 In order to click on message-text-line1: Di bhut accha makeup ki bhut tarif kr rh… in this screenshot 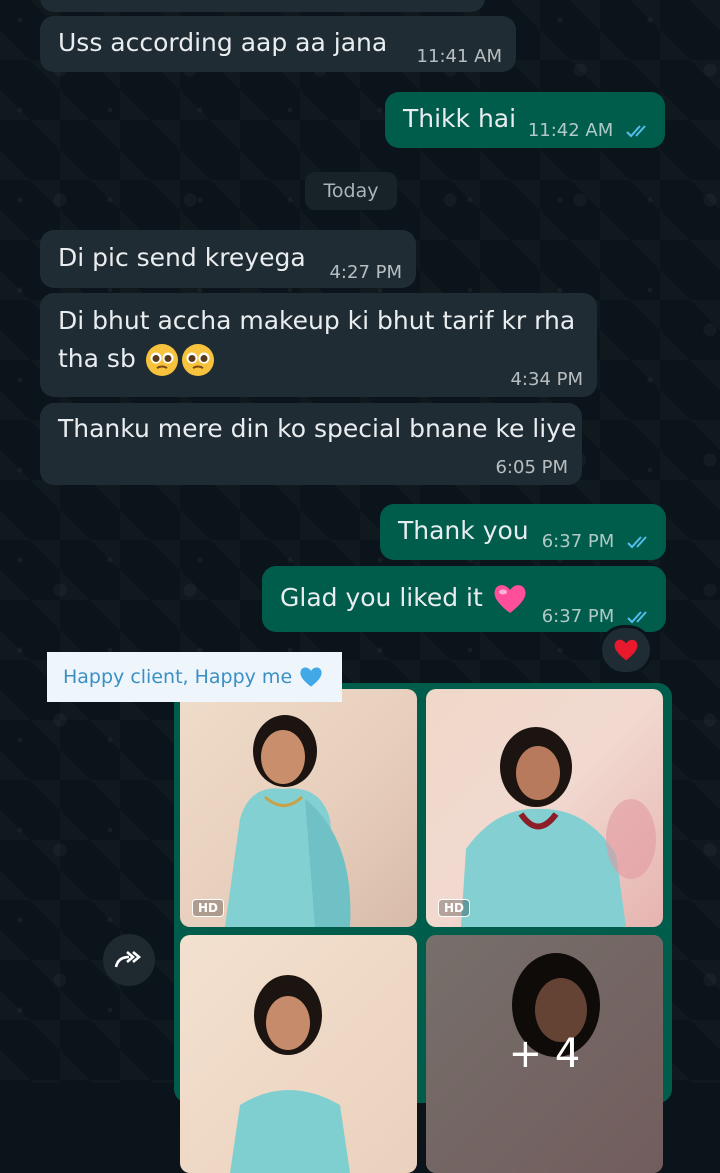, I will do `click(317, 320)`.